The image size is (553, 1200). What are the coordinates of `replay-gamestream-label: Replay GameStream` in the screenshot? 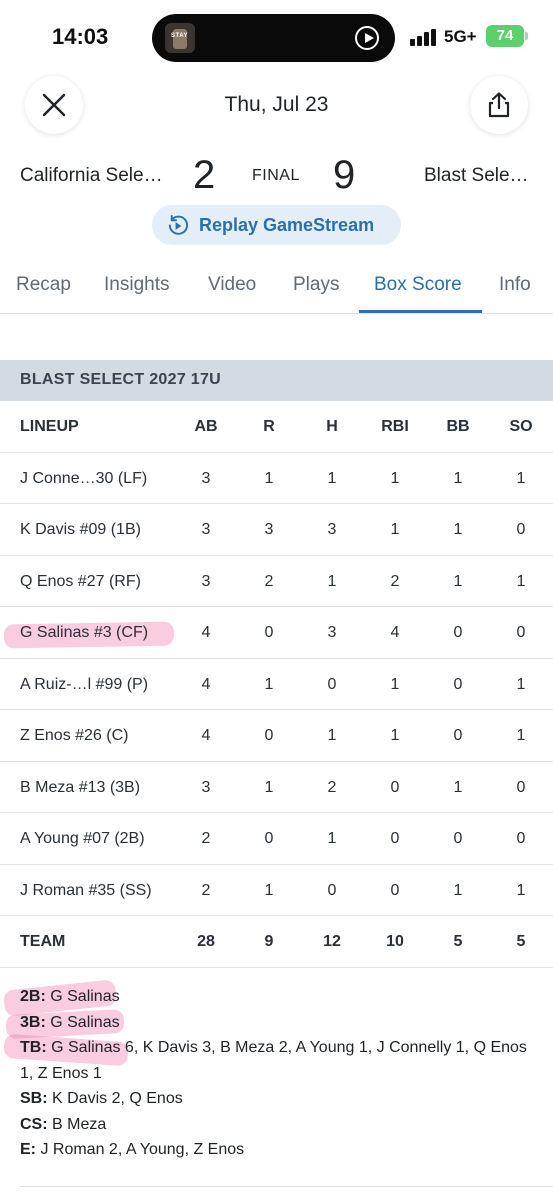 It's located at (287, 225).